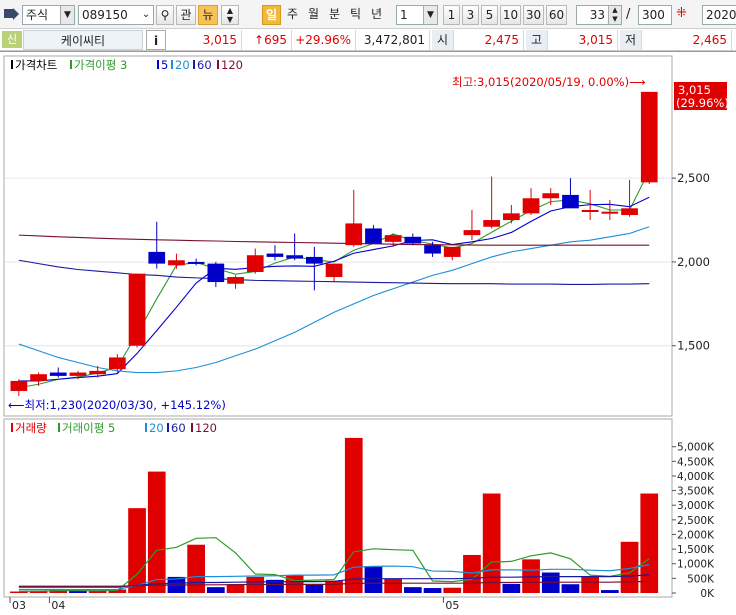 The image size is (736, 615). I want to click on period-tick-button: 틱, so click(355, 15).